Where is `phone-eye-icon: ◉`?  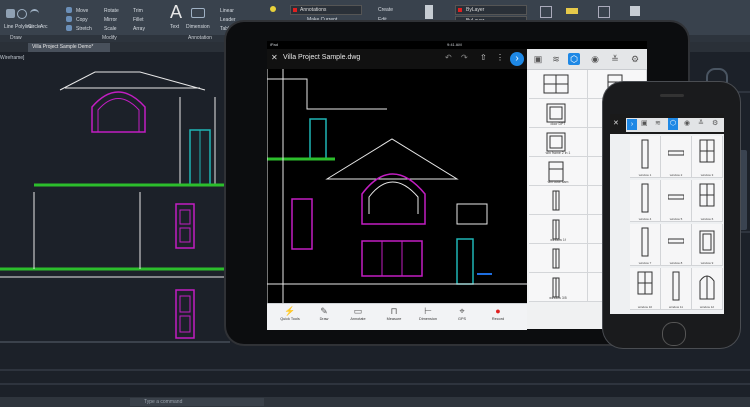 phone-eye-icon: ◉ is located at coordinates (687, 123).